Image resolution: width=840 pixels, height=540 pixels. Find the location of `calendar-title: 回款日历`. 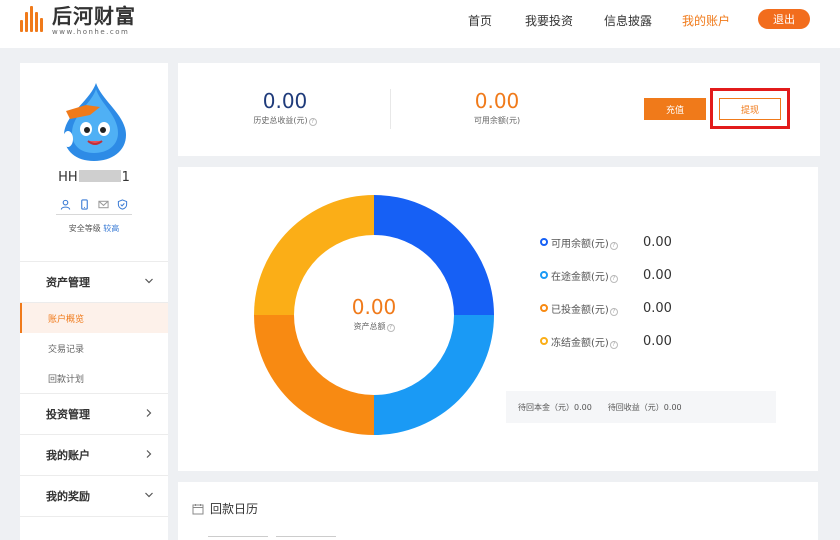

calendar-title: 回款日历 is located at coordinates (225, 508).